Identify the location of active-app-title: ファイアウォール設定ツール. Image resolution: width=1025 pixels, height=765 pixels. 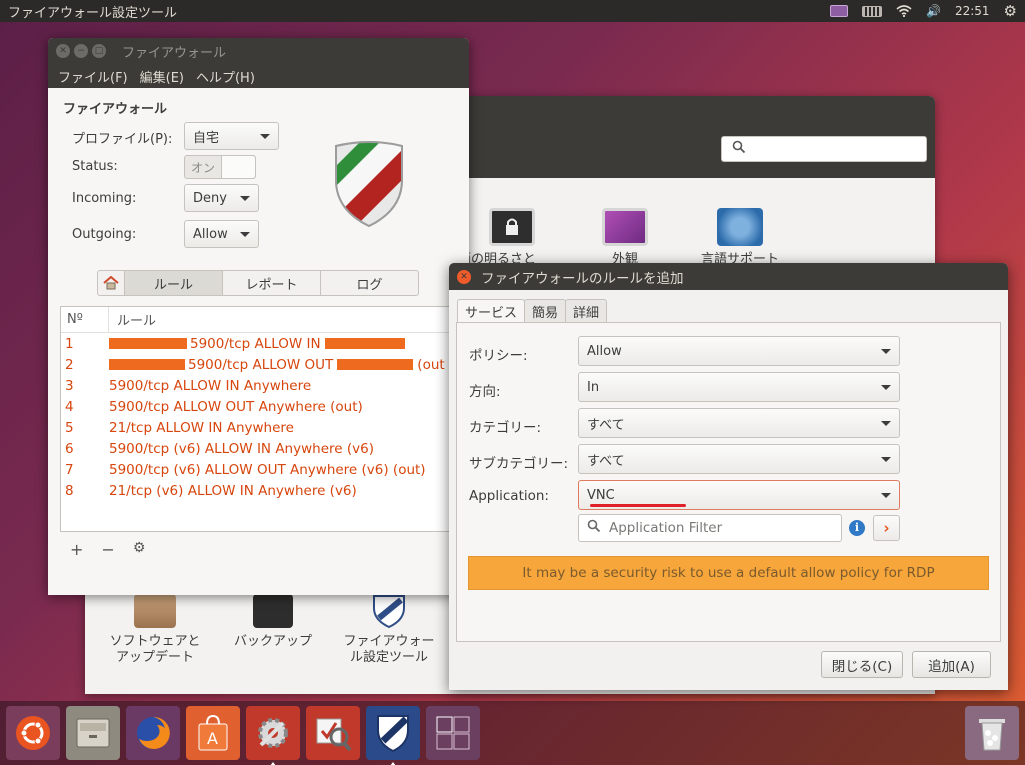
(93, 13).